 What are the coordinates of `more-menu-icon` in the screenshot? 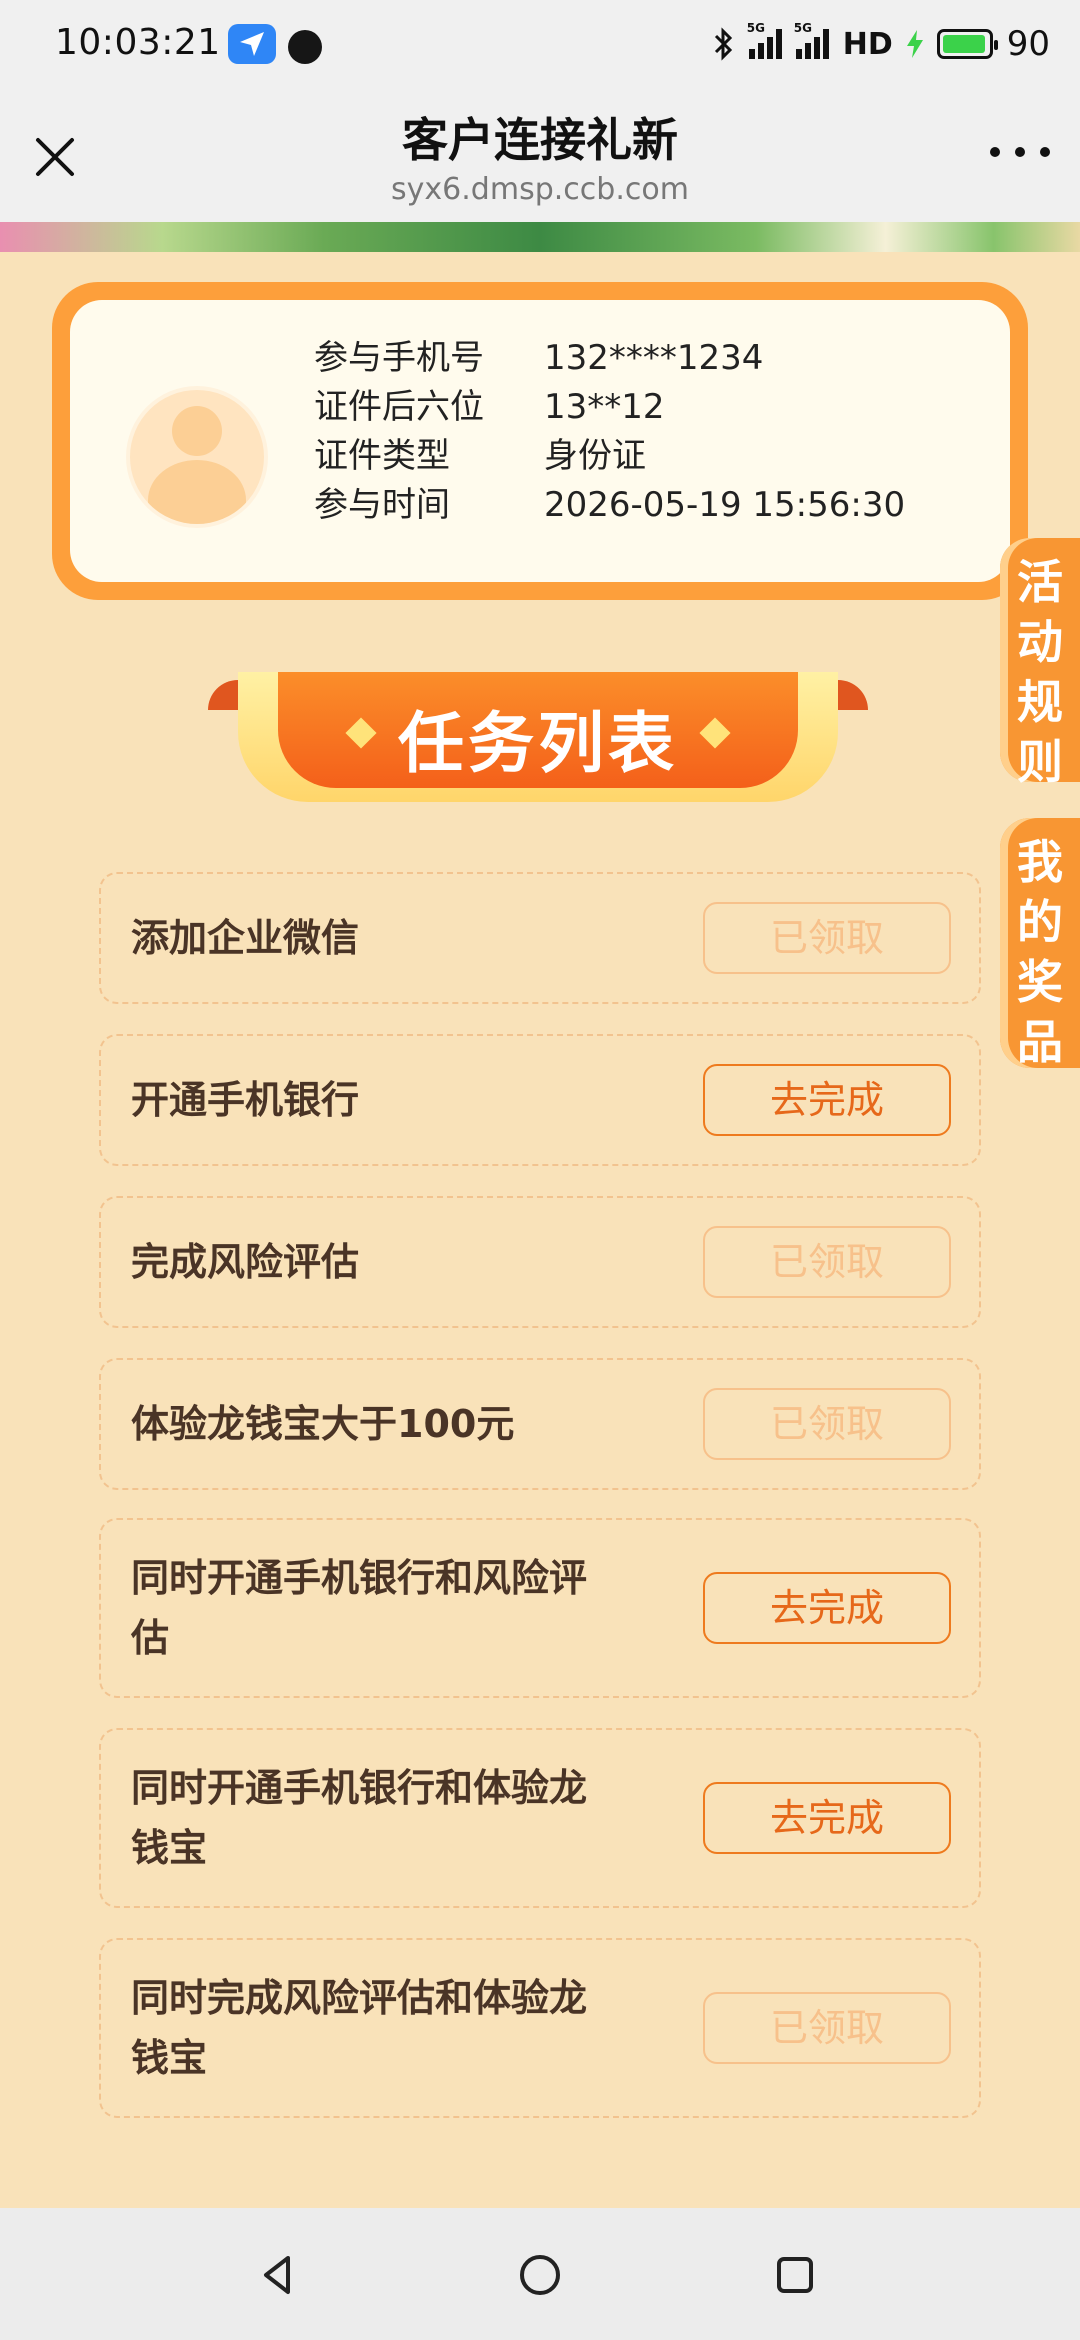 It's located at (1020, 152).